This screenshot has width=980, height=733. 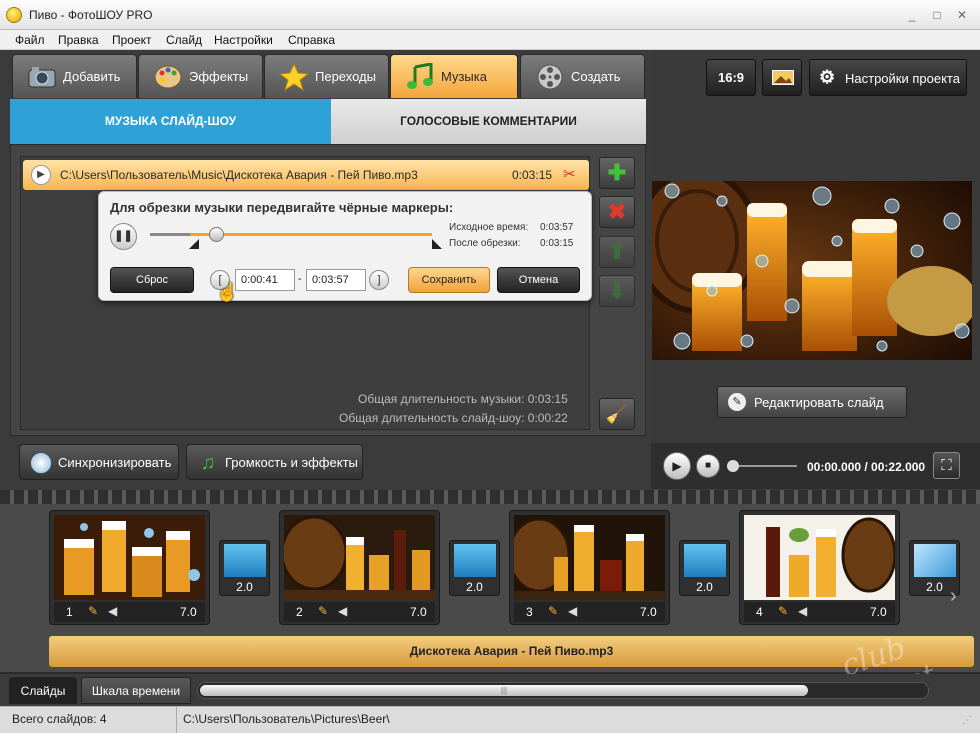 I want to click on menu-edit: Правка, so click(x=78, y=40).